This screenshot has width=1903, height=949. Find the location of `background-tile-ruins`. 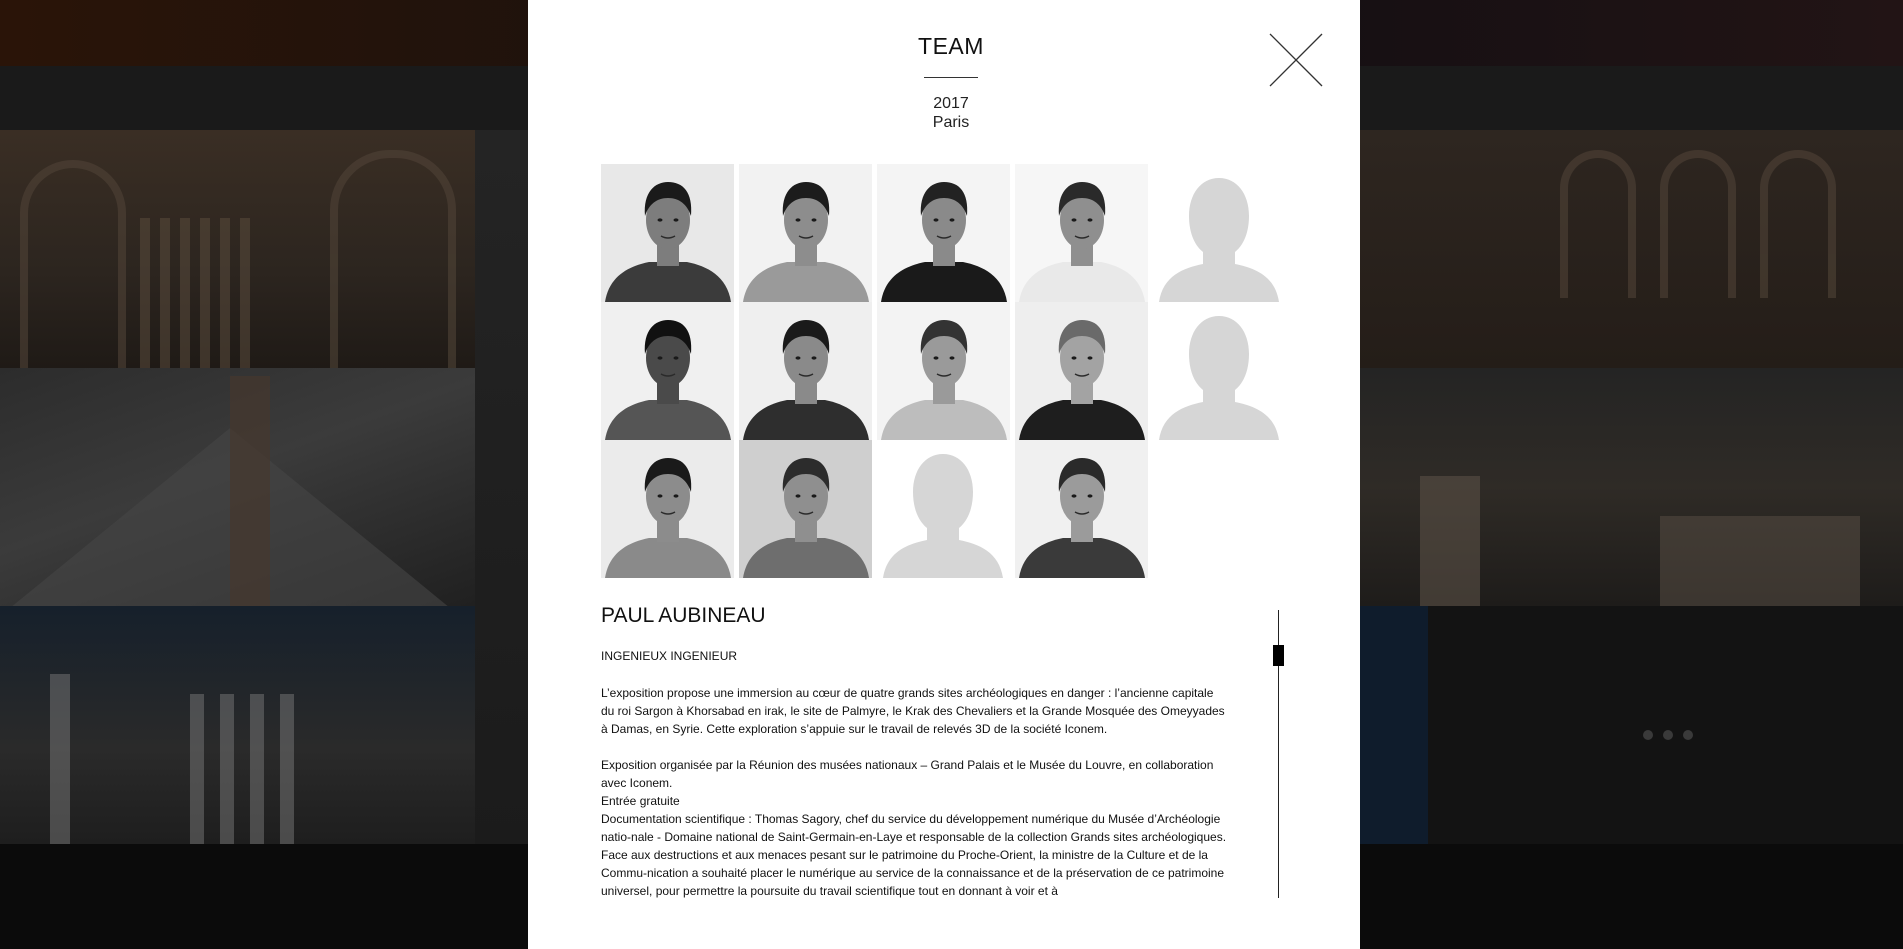

background-tile-ruins is located at coordinates (1631, 487).